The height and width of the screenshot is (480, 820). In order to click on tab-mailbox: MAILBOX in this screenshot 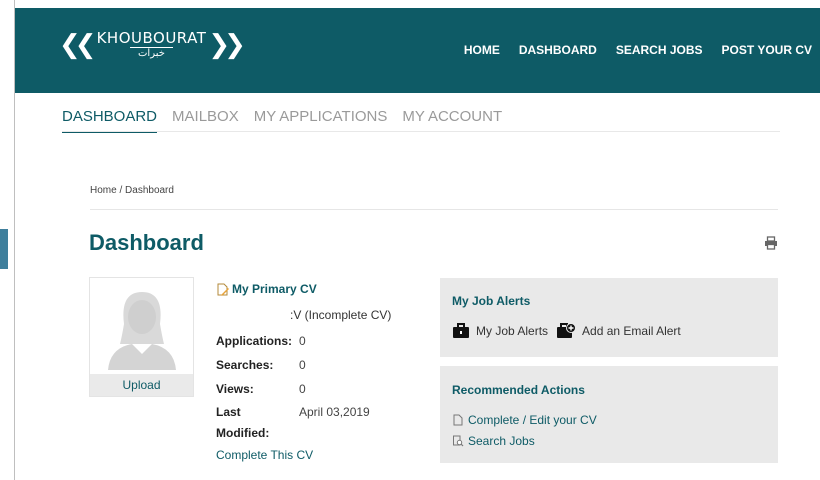, I will do `click(205, 120)`.